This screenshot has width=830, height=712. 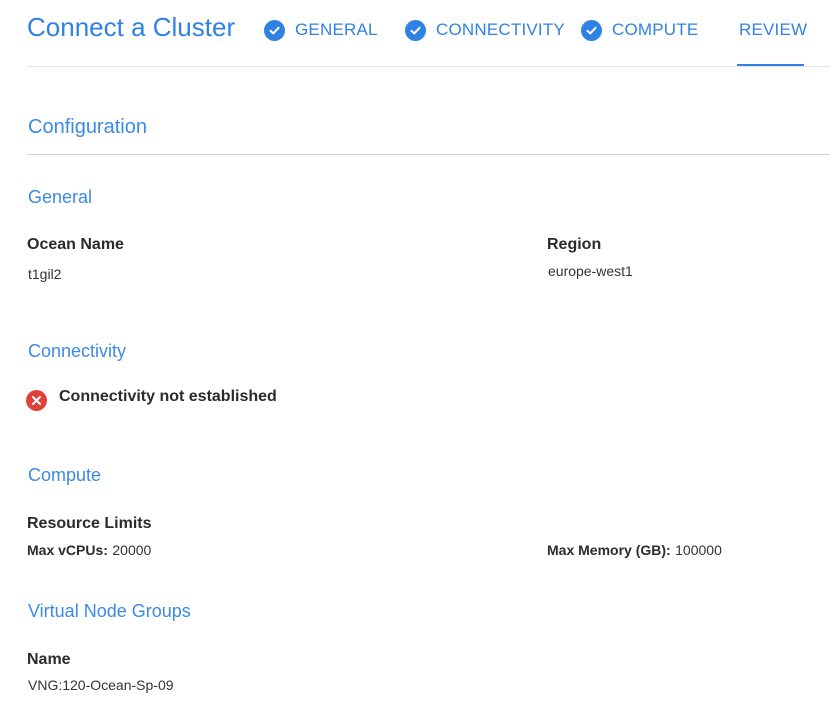 I want to click on step-compute: COMPUTE, so click(x=639, y=30).